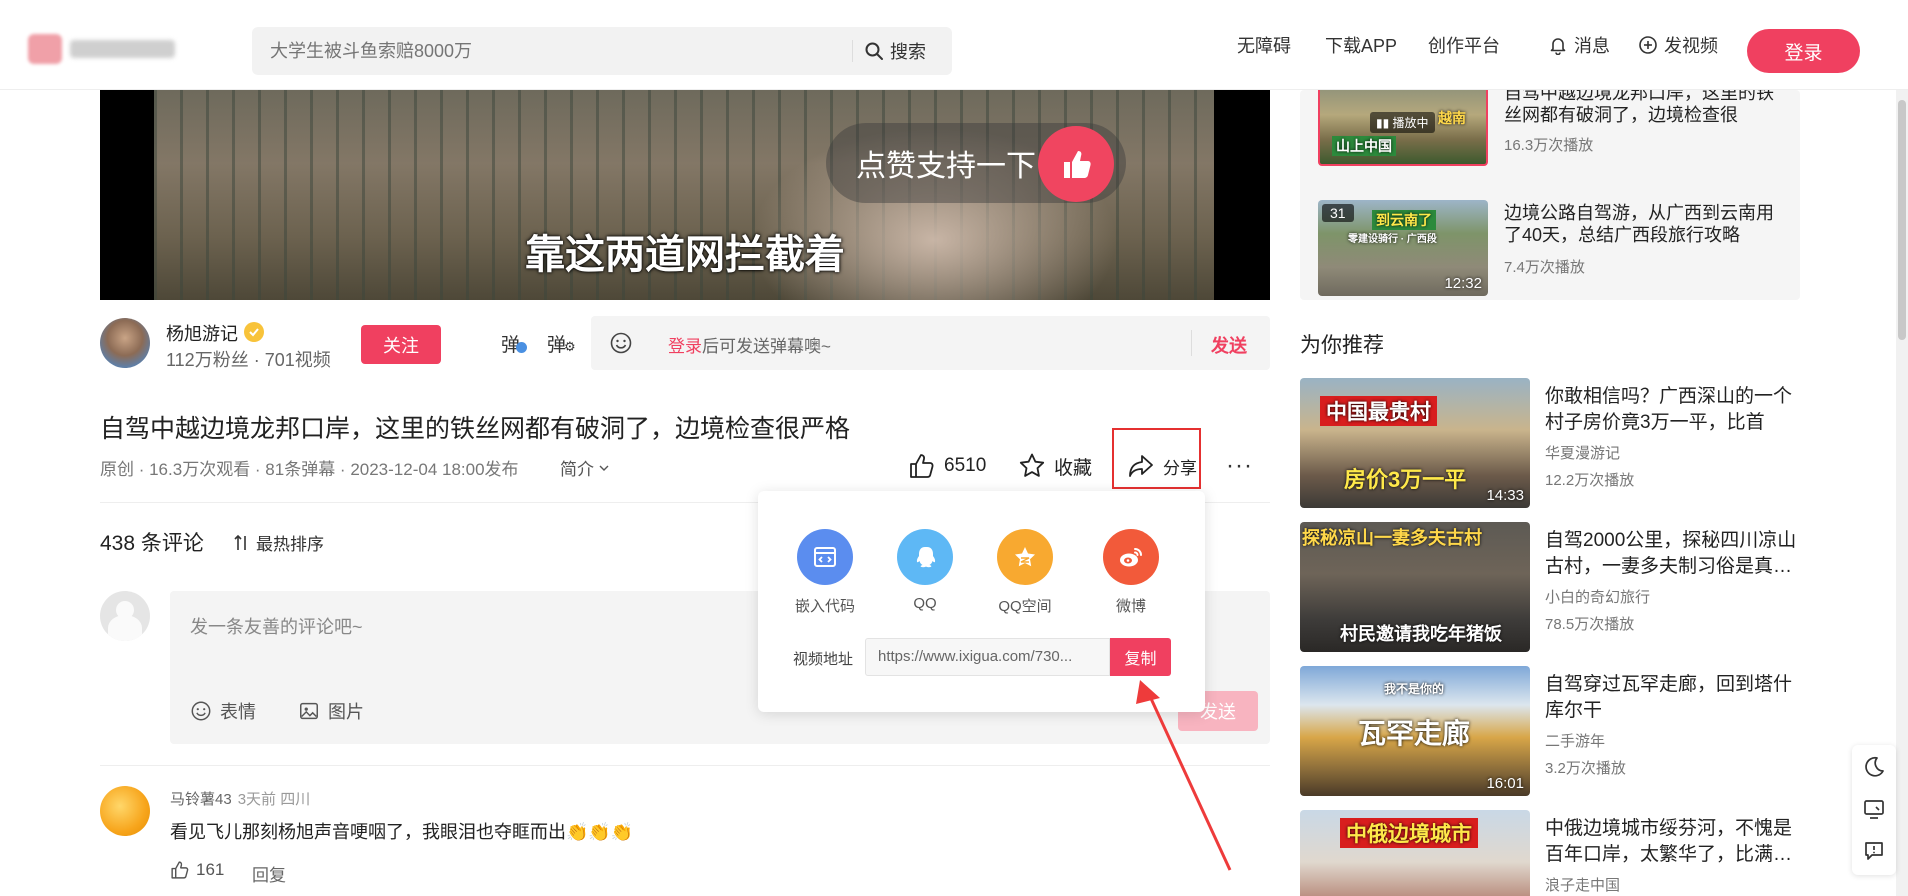  Describe the element at coordinates (954, 45) in the screenshot. I see `top-header: 搜索 无障碍 下载APP 创作平台 消息 发视频 登录` at that location.